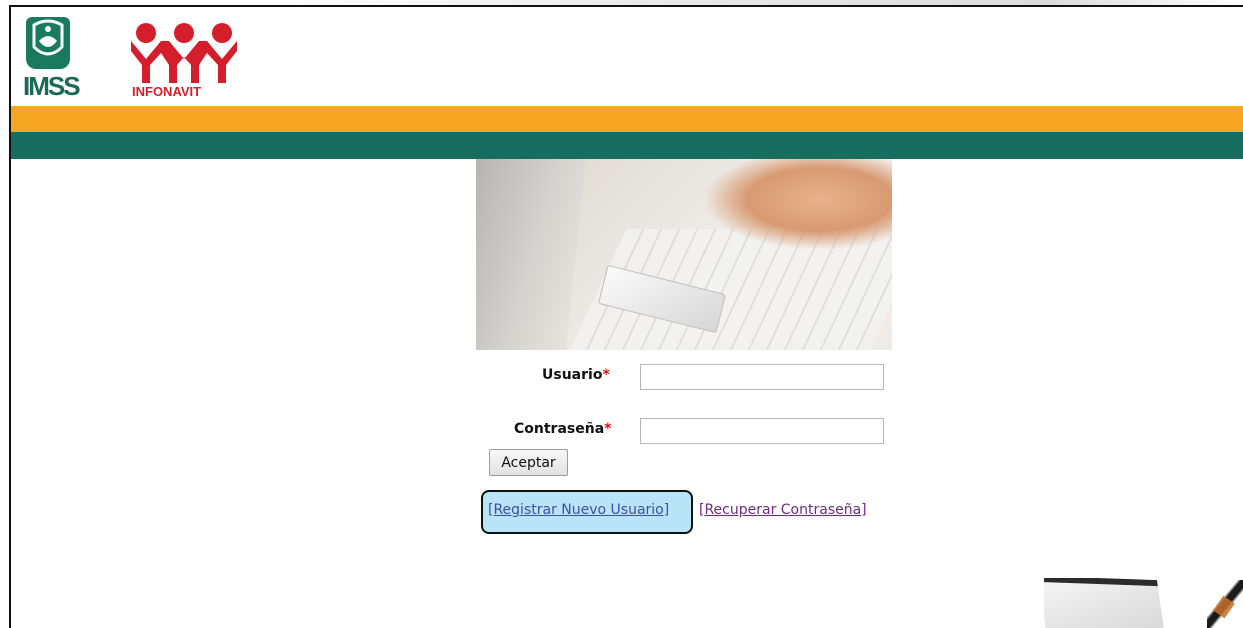  I want to click on laptop-icon, so click(1114, 603).